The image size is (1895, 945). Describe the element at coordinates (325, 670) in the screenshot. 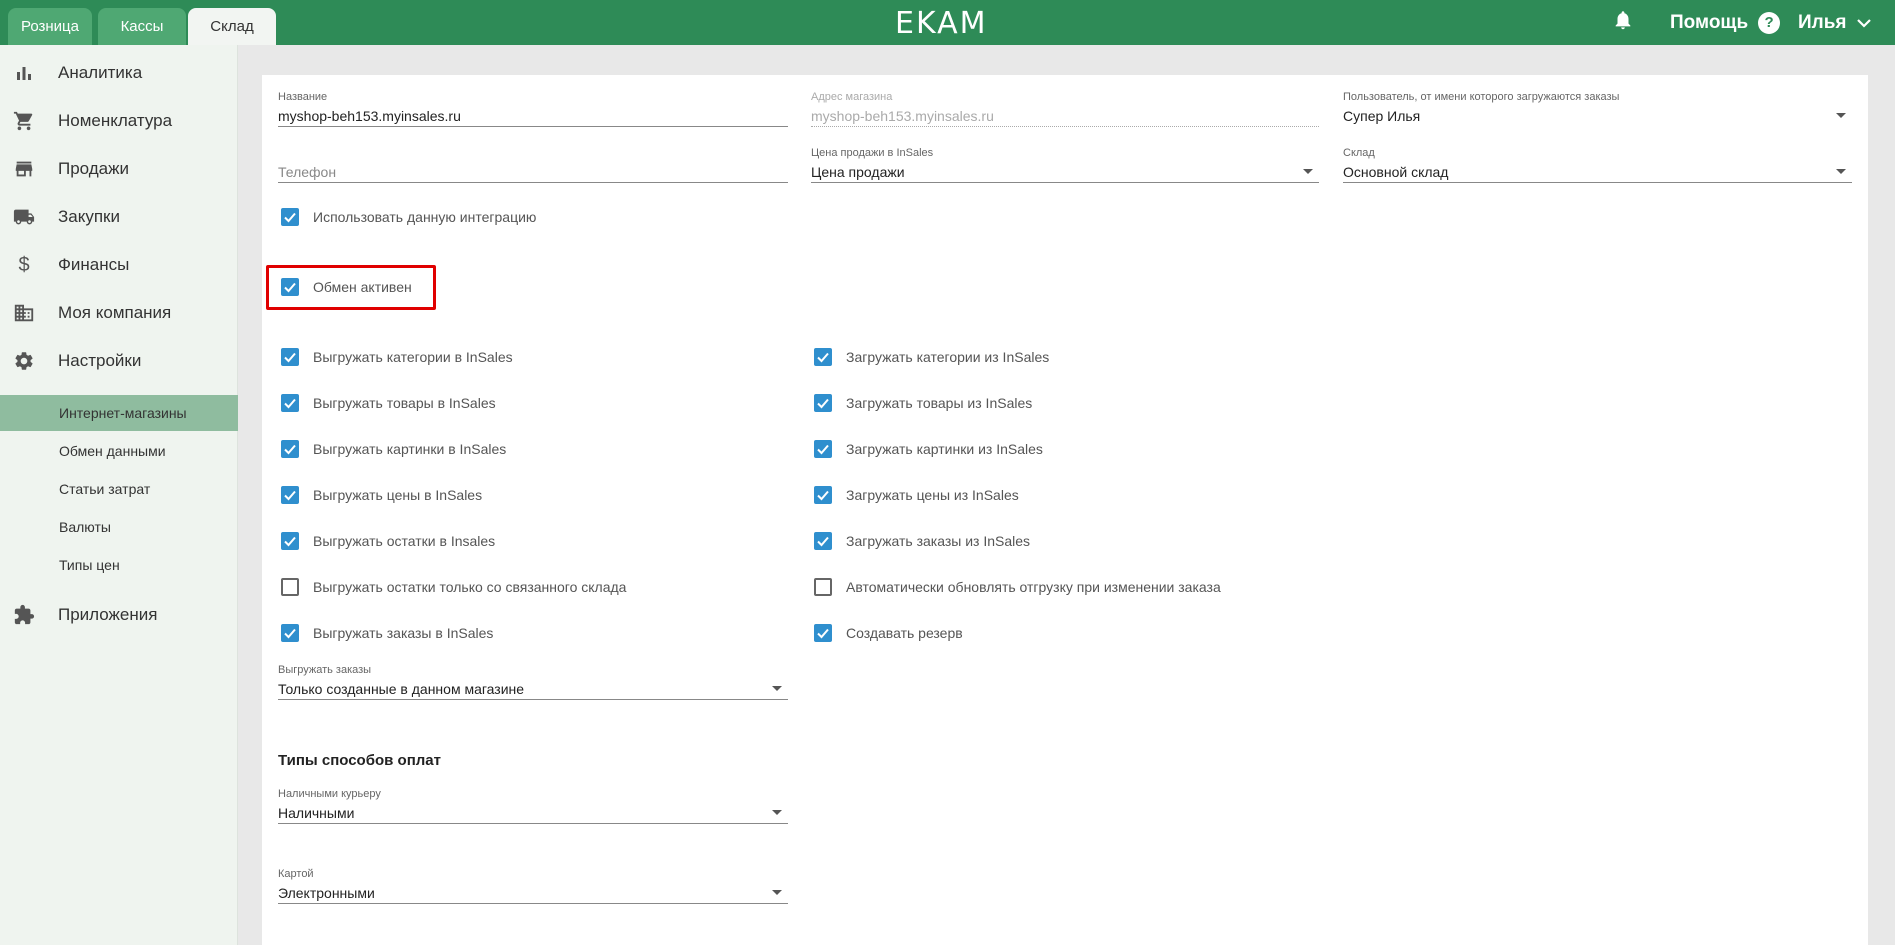

I see `field-label: Выгружать заказы` at that location.